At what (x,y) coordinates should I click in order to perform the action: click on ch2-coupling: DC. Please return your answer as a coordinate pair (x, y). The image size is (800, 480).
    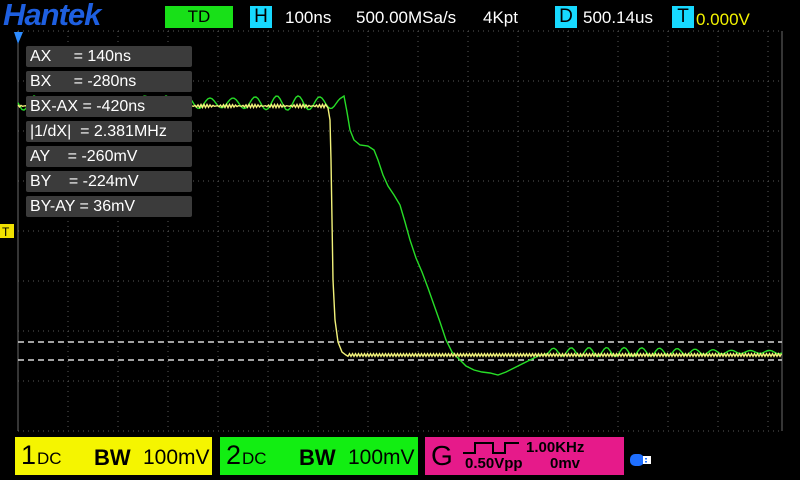
    Looking at the image, I should click on (254, 458).